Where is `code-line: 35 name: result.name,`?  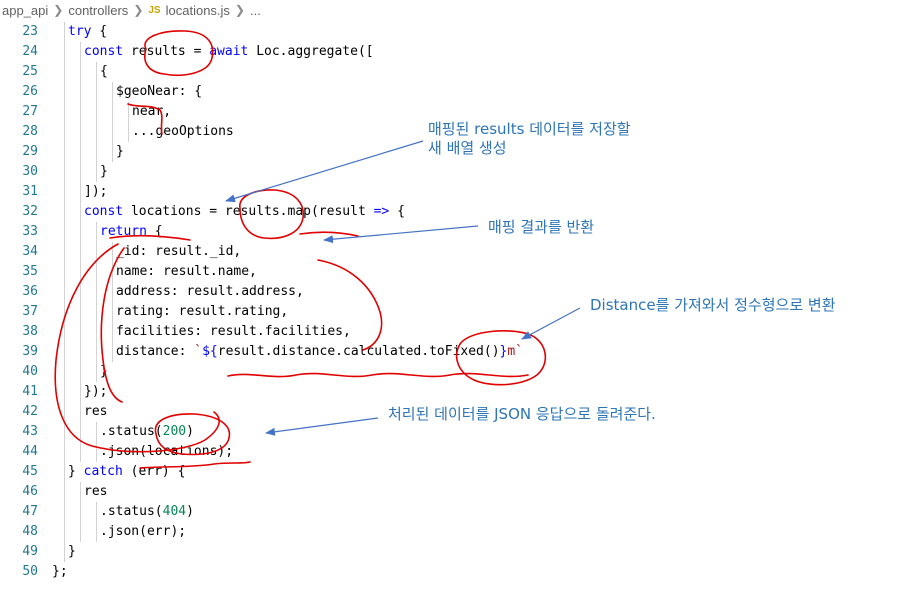
code-line: 35 name: result.name, is located at coordinates (280, 272).